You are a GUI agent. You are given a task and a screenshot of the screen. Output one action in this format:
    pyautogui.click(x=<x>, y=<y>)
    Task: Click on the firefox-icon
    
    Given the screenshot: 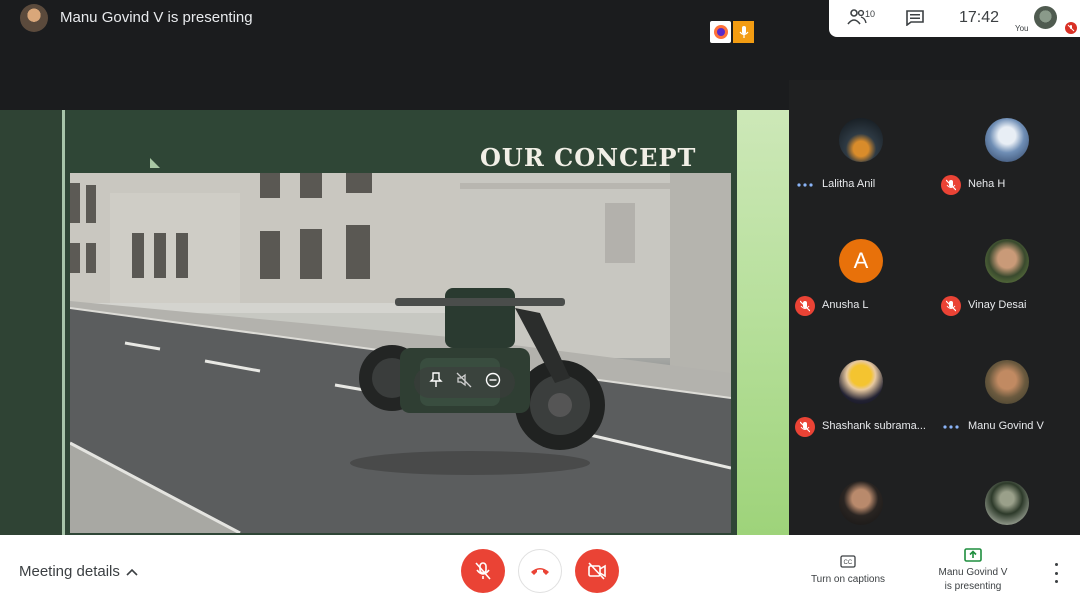 What is the action you would take?
    pyautogui.click(x=720, y=32)
    